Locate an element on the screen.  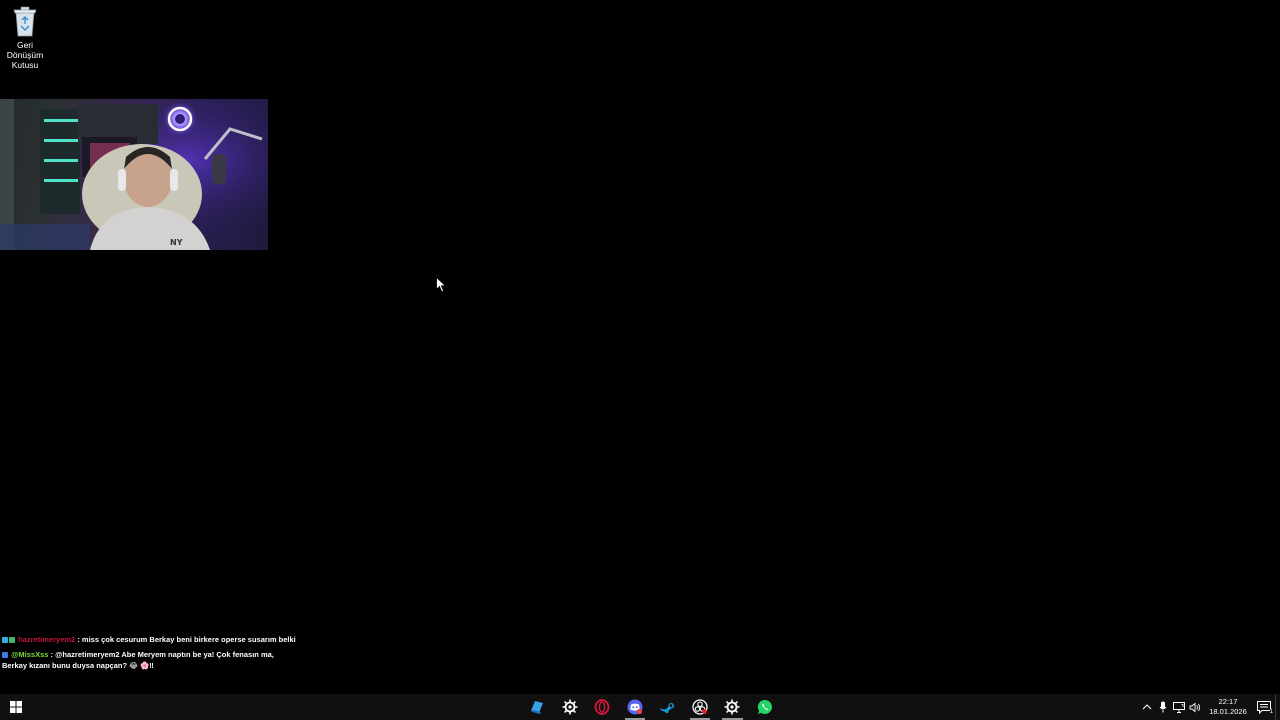
action-center-button: 1 is located at coordinates (1264, 707).